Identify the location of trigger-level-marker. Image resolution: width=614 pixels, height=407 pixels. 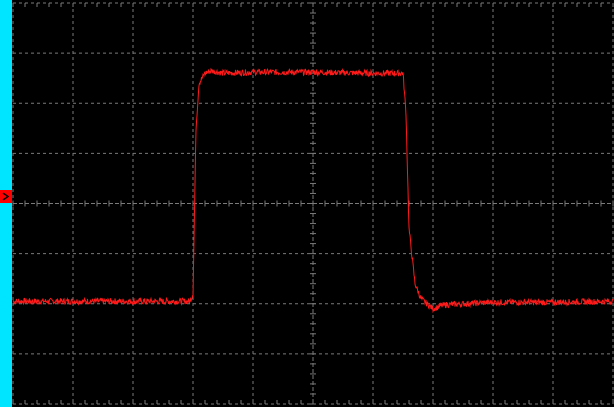
(6, 196).